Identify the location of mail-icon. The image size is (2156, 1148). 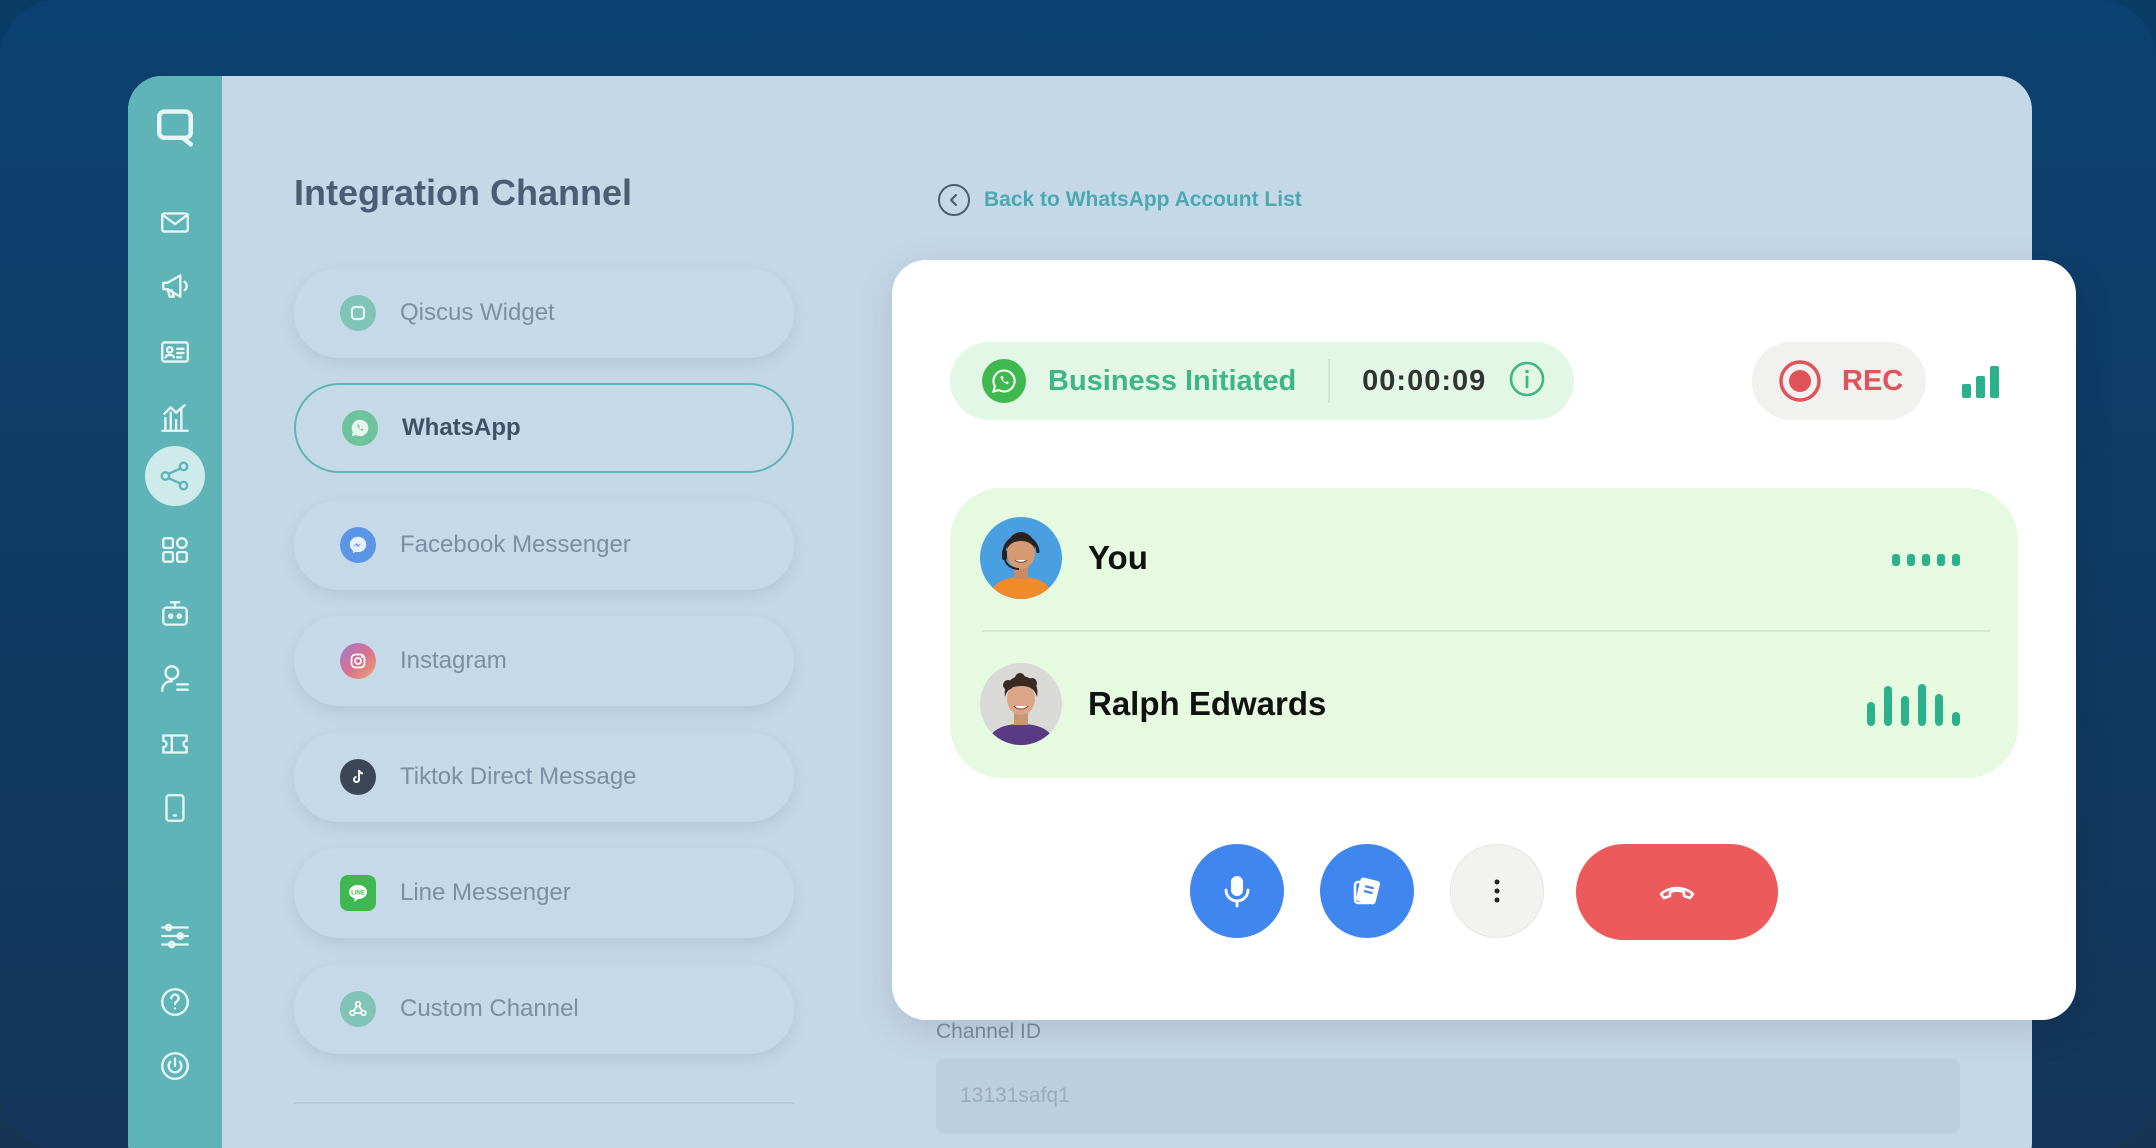
(175, 222).